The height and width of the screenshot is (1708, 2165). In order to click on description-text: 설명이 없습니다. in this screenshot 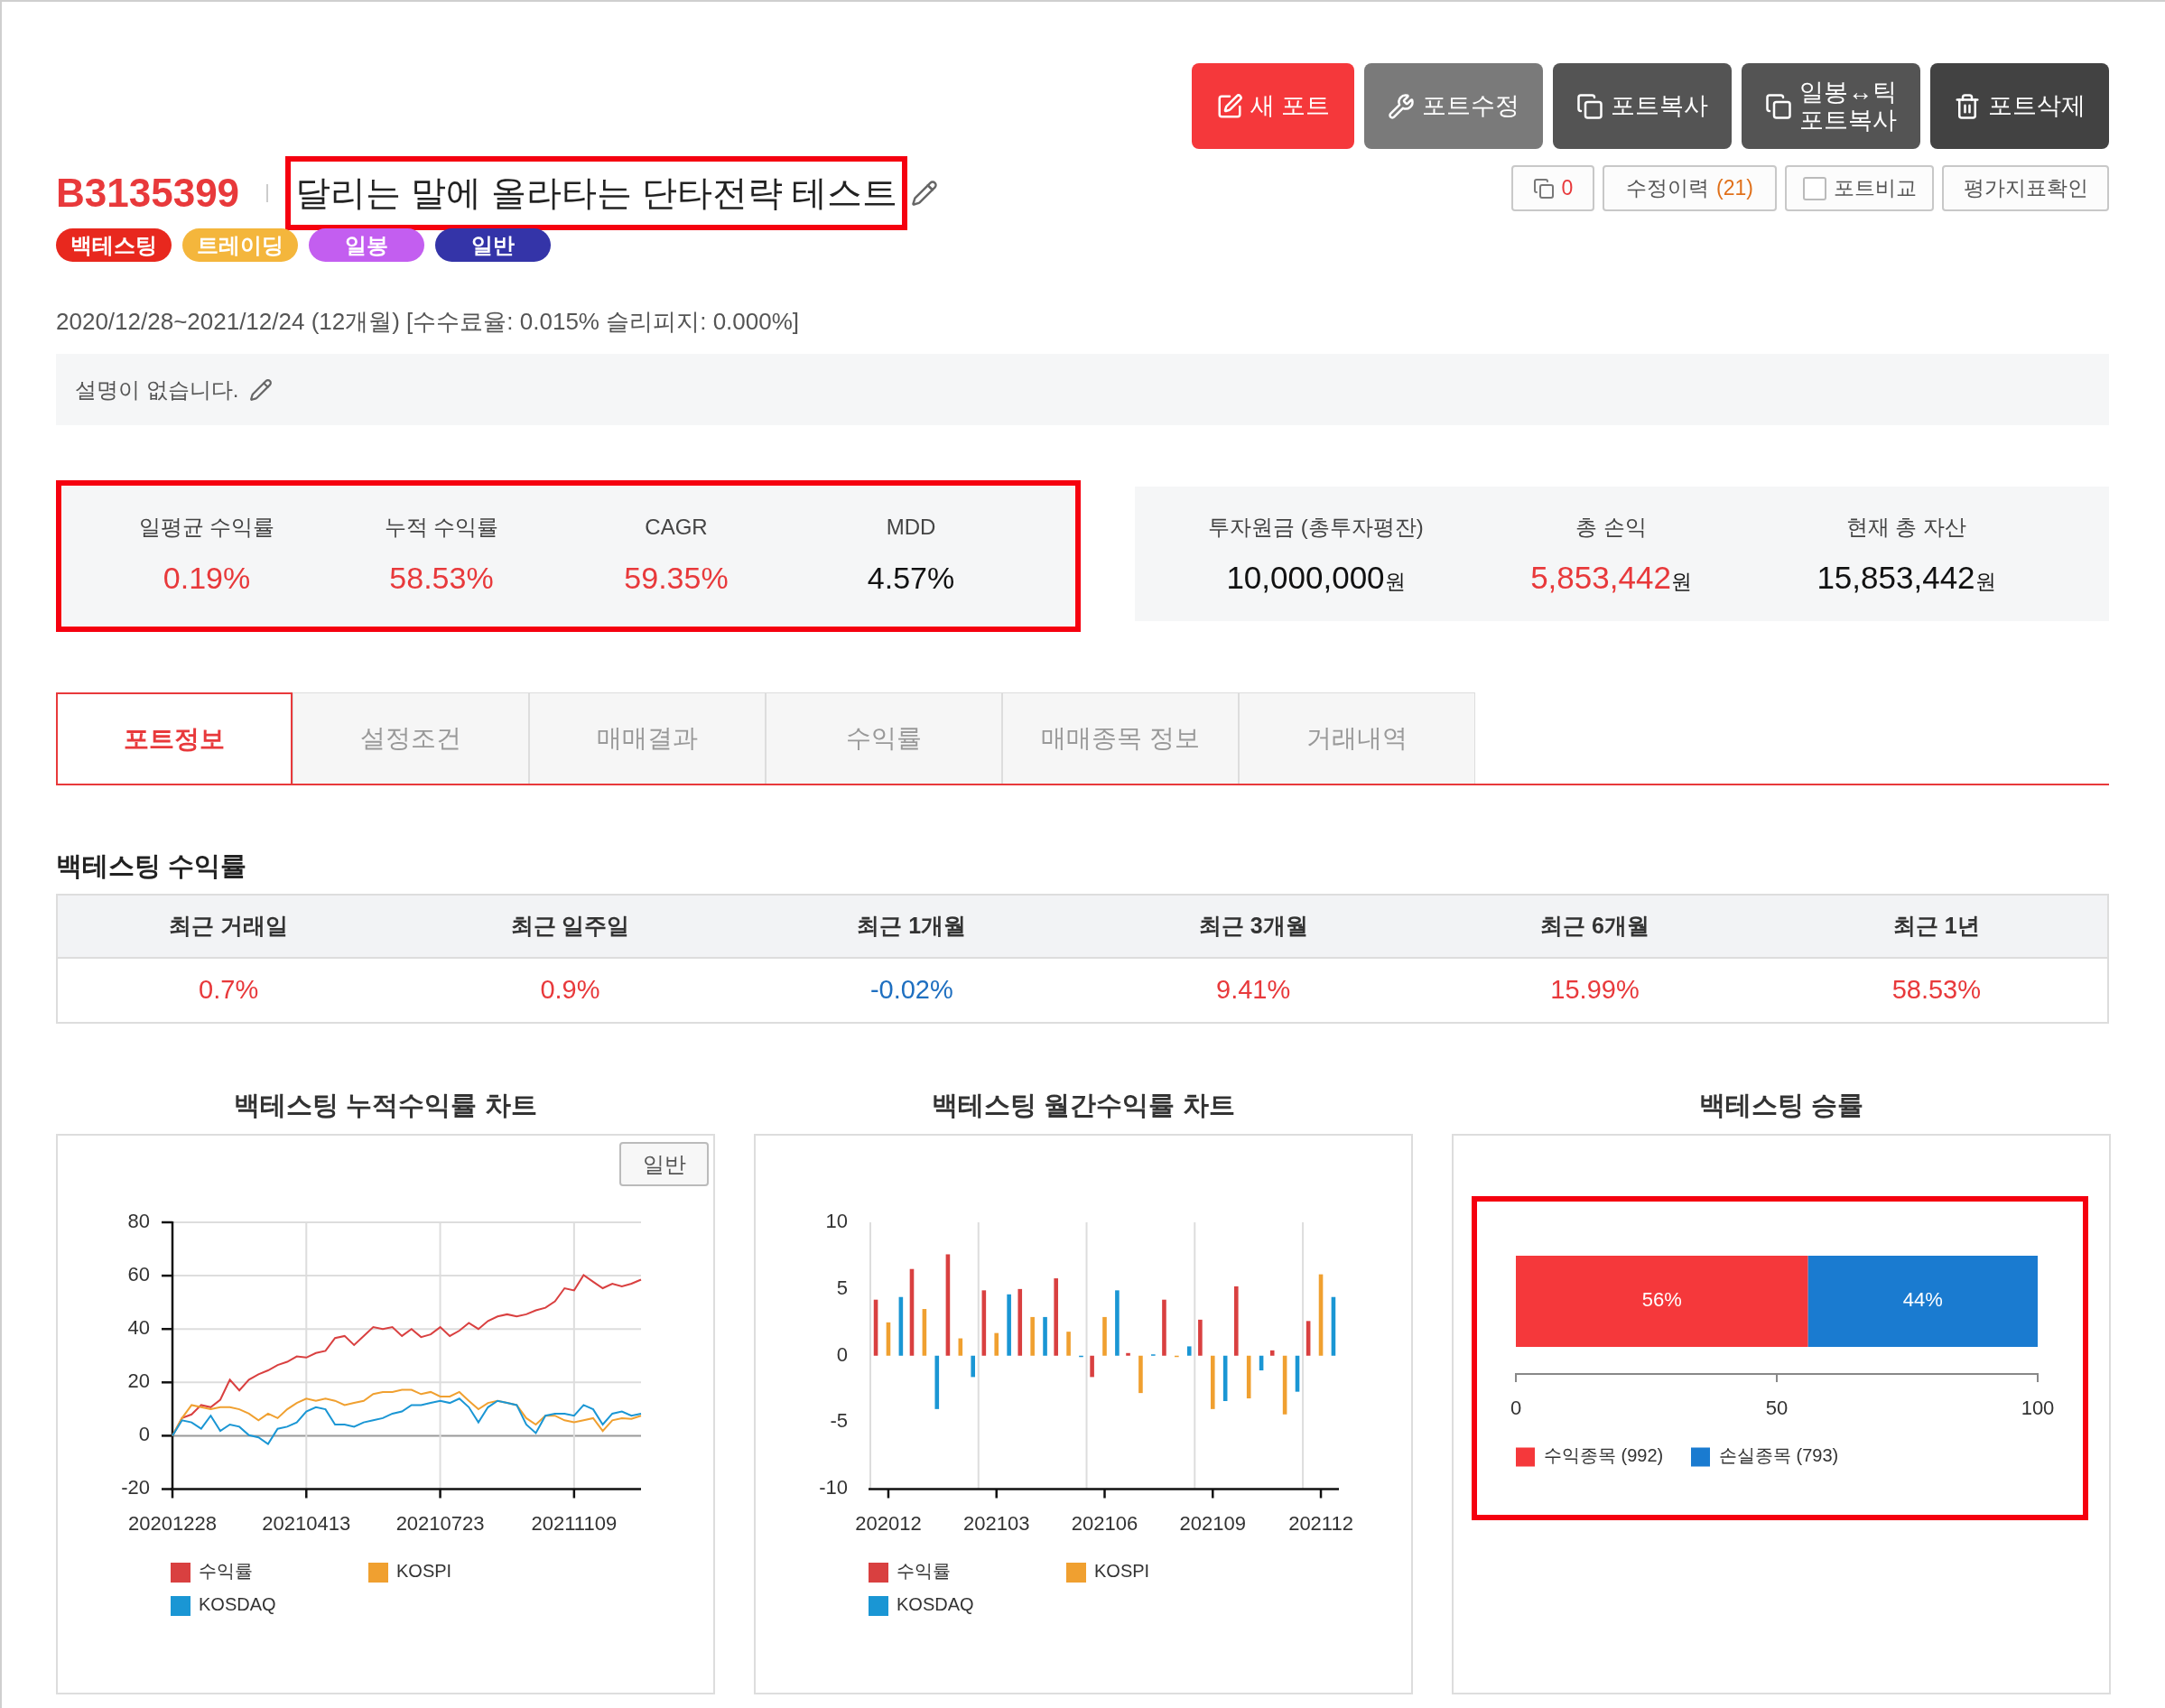, I will do `click(157, 390)`.